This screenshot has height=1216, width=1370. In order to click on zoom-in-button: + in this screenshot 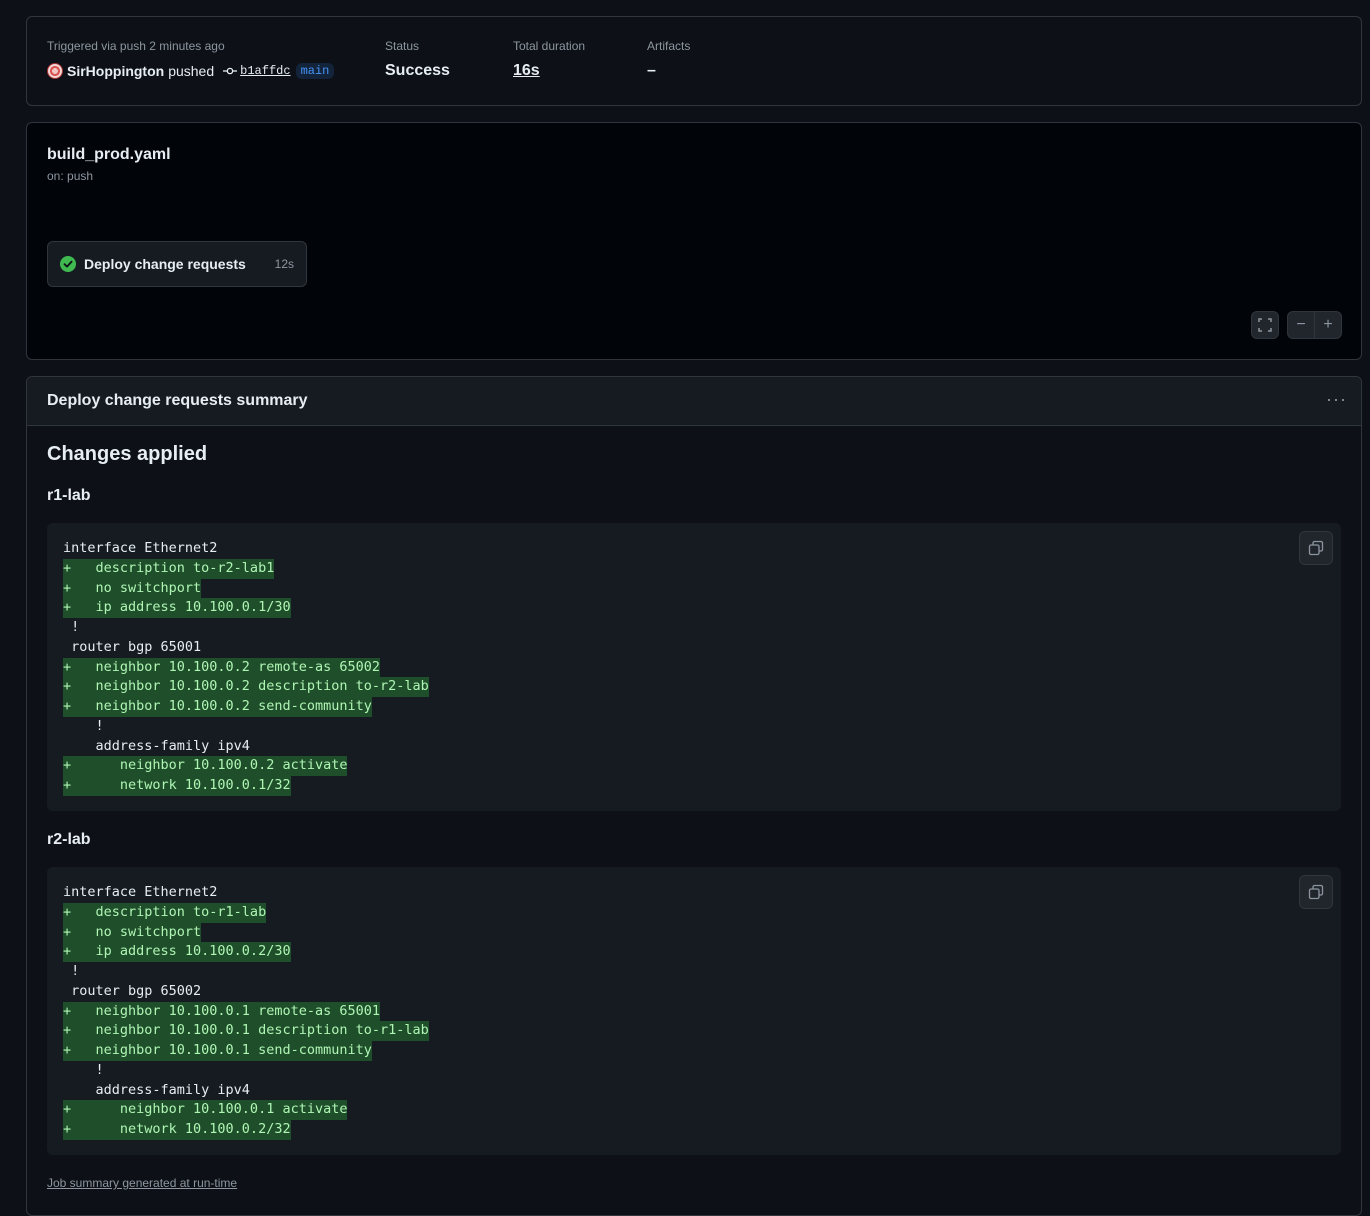, I will do `click(1328, 325)`.